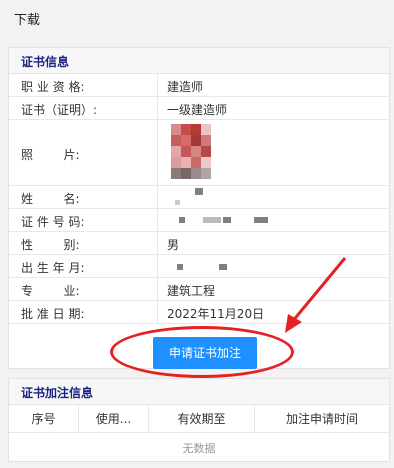 This screenshot has height=468, width=394. I want to click on arrow-shaft, so click(318, 290).